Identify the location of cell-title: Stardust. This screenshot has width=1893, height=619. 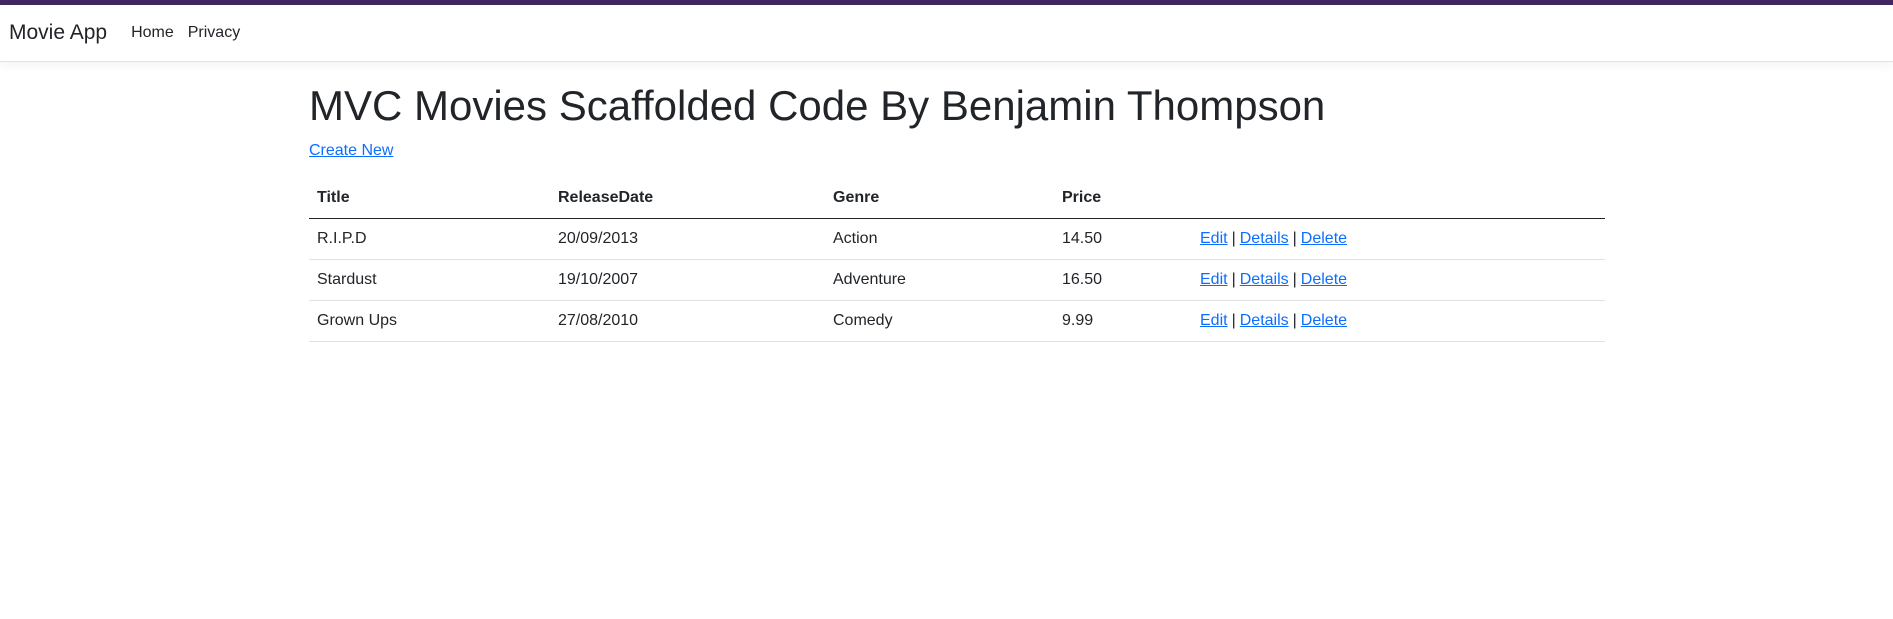
(429, 280).